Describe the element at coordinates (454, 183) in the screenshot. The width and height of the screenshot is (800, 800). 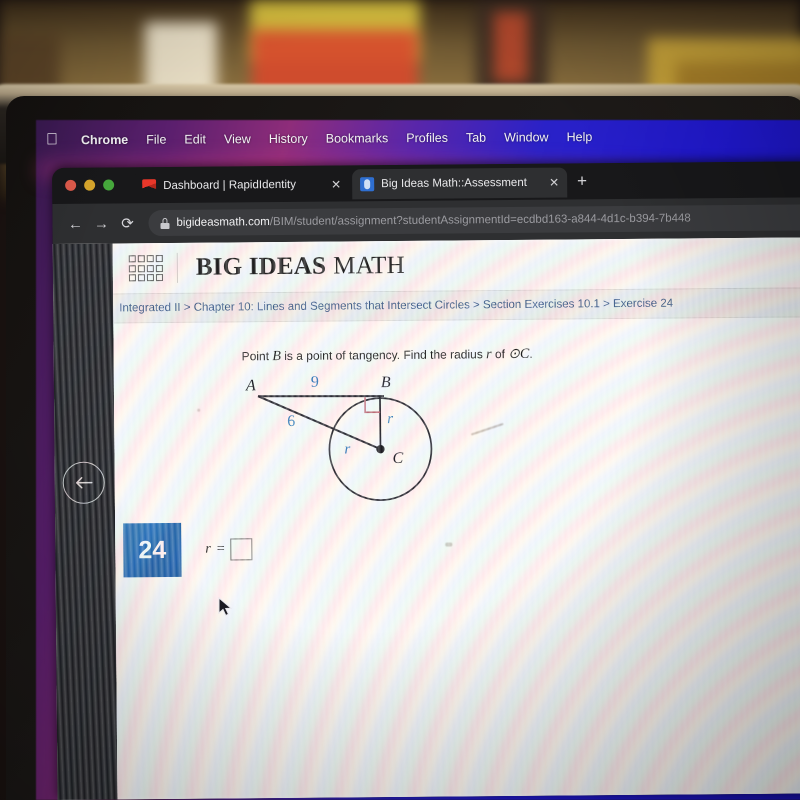
I see `tab-title: Big Ideas Math::Assessment` at that location.